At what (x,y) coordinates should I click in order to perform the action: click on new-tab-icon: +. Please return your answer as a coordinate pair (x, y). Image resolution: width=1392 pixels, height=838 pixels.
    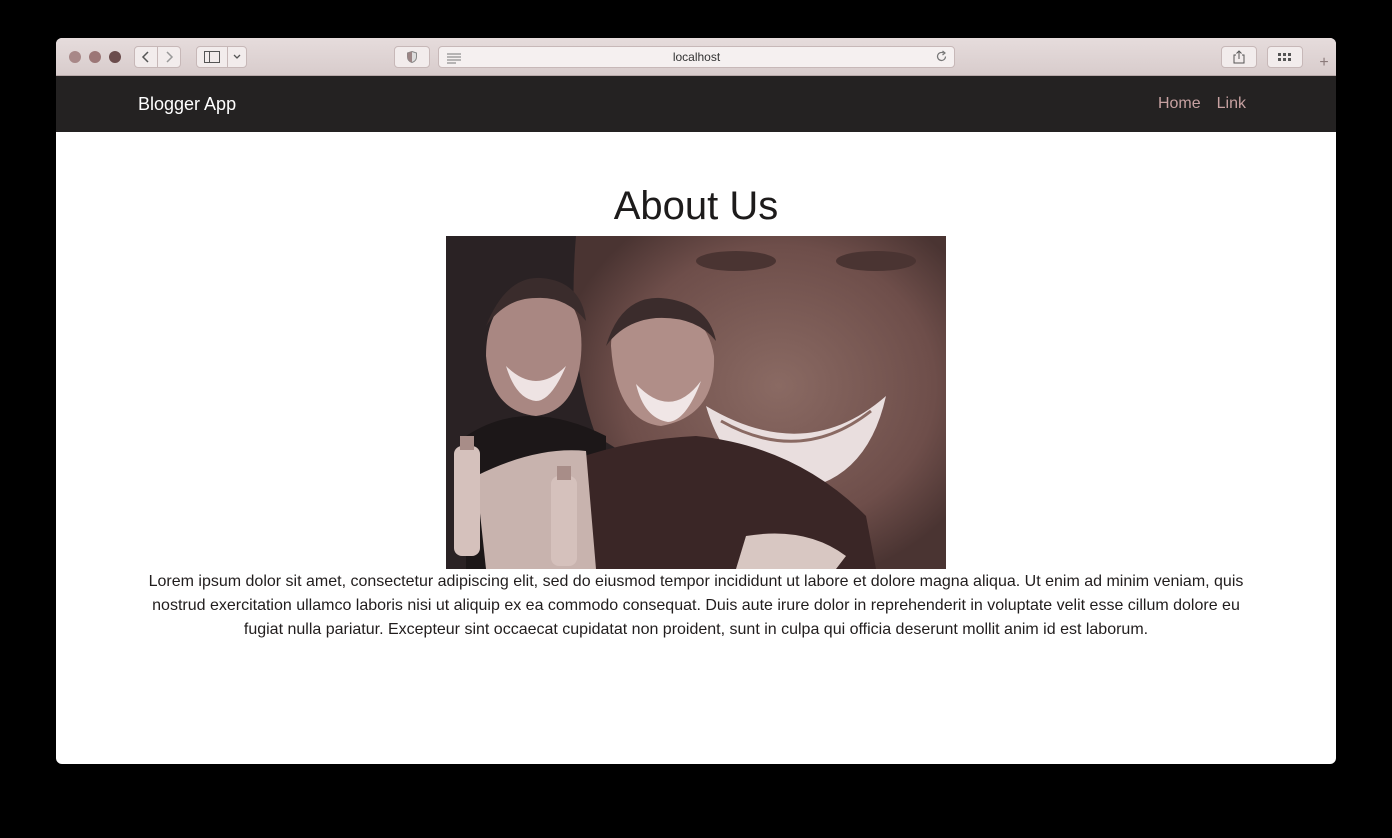
    Looking at the image, I should click on (1324, 63).